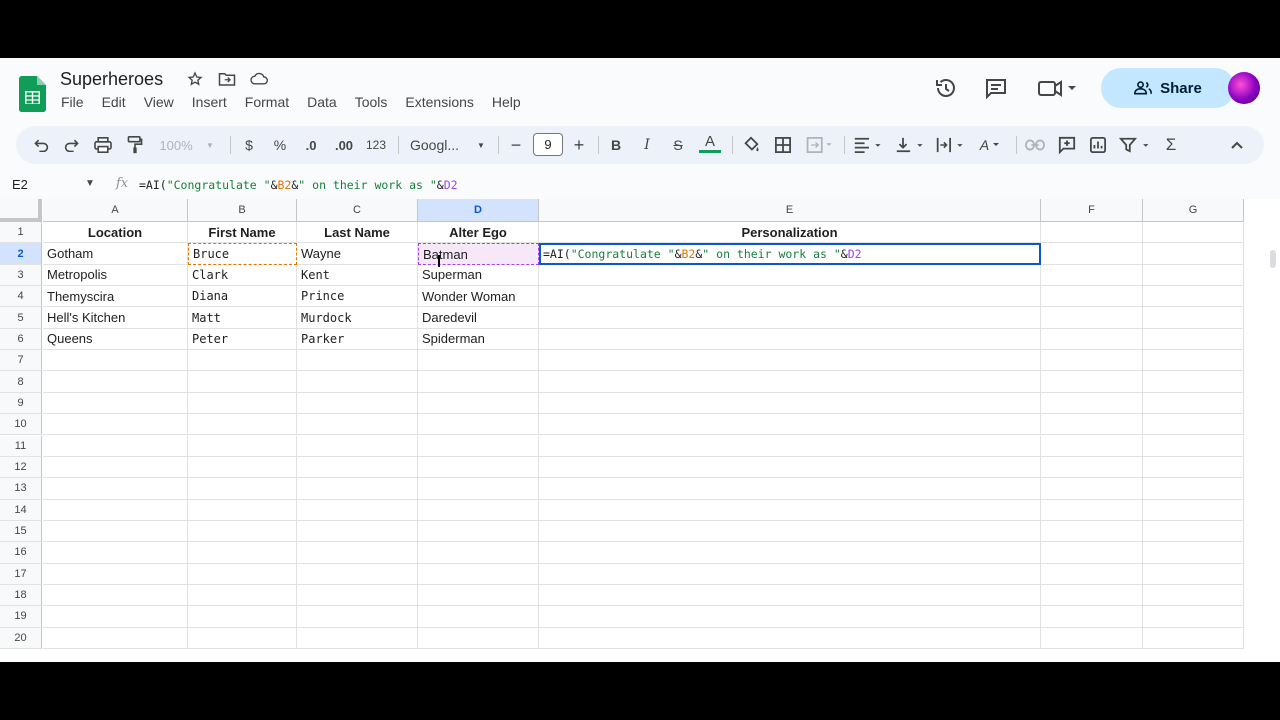 The image size is (1280, 720). I want to click on text-color-button: A, so click(710, 143).